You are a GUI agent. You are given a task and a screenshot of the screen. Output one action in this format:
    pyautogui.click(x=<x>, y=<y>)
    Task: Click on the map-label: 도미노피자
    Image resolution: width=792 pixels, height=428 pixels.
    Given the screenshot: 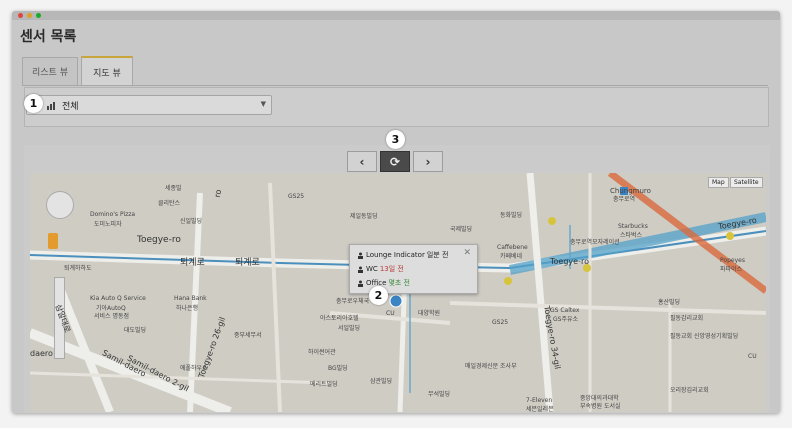 What is the action you would take?
    pyautogui.click(x=108, y=224)
    